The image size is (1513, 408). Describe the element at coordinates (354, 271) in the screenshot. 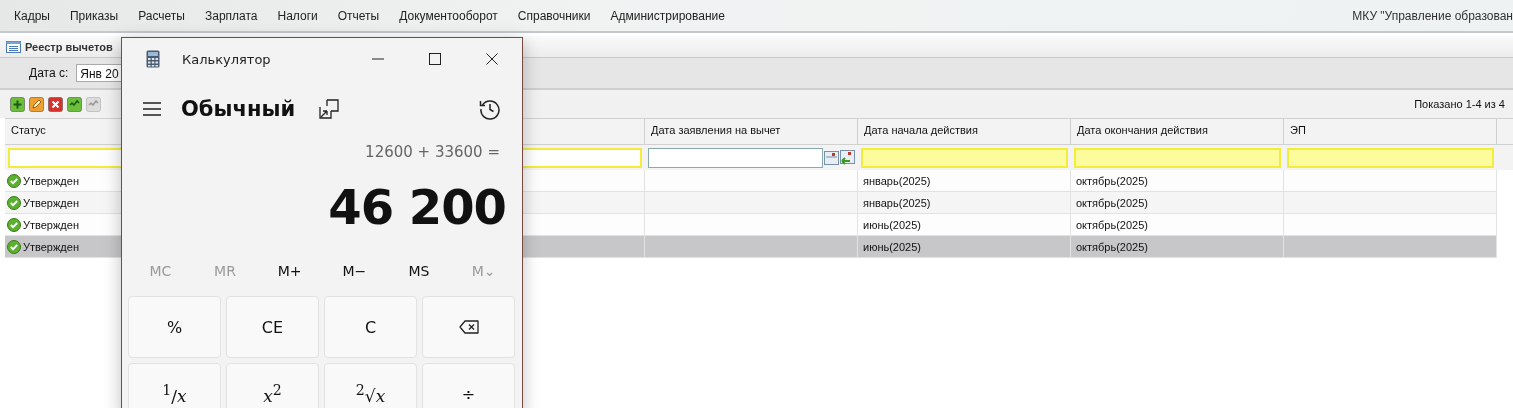

I see `memory-button: M−` at that location.